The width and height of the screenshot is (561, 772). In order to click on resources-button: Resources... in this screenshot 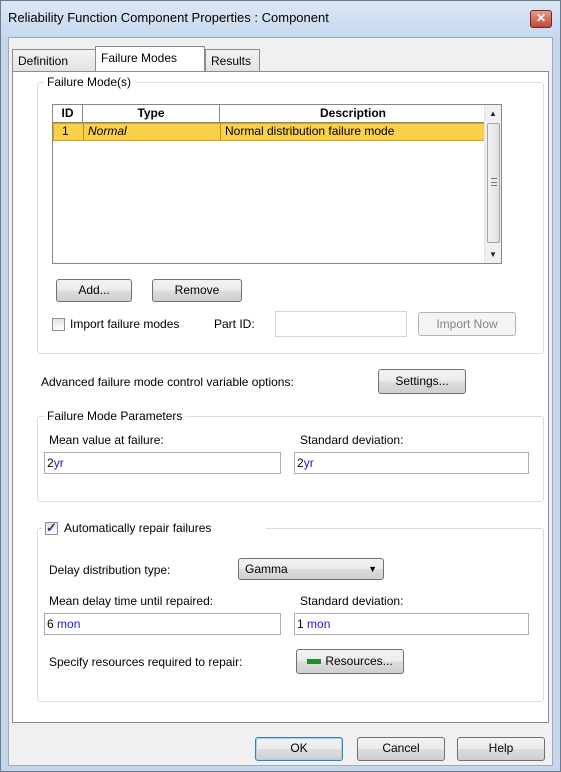, I will do `click(350, 661)`.